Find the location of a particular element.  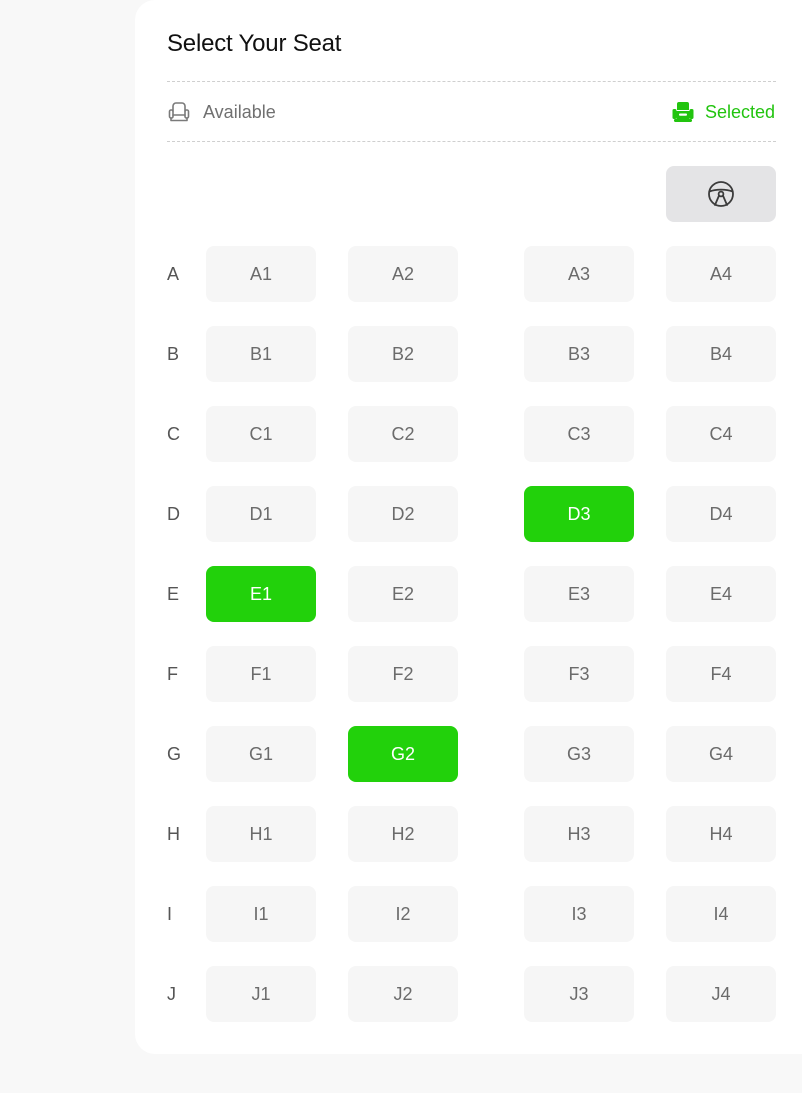

seat-f3: F3 is located at coordinates (579, 674).